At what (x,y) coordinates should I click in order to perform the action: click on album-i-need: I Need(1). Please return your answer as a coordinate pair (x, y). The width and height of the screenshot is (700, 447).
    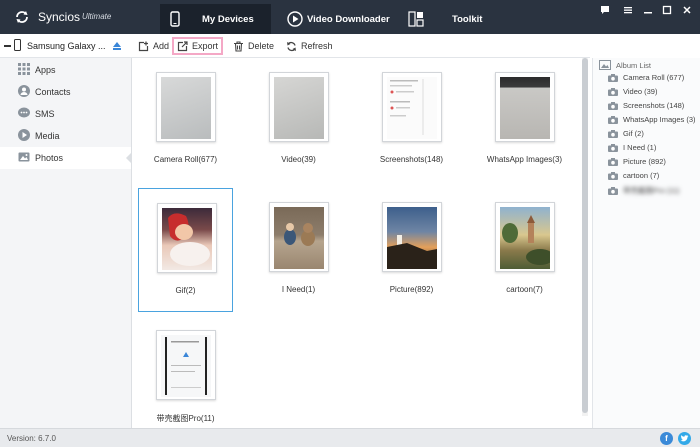
    Looking at the image, I should click on (298, 250).